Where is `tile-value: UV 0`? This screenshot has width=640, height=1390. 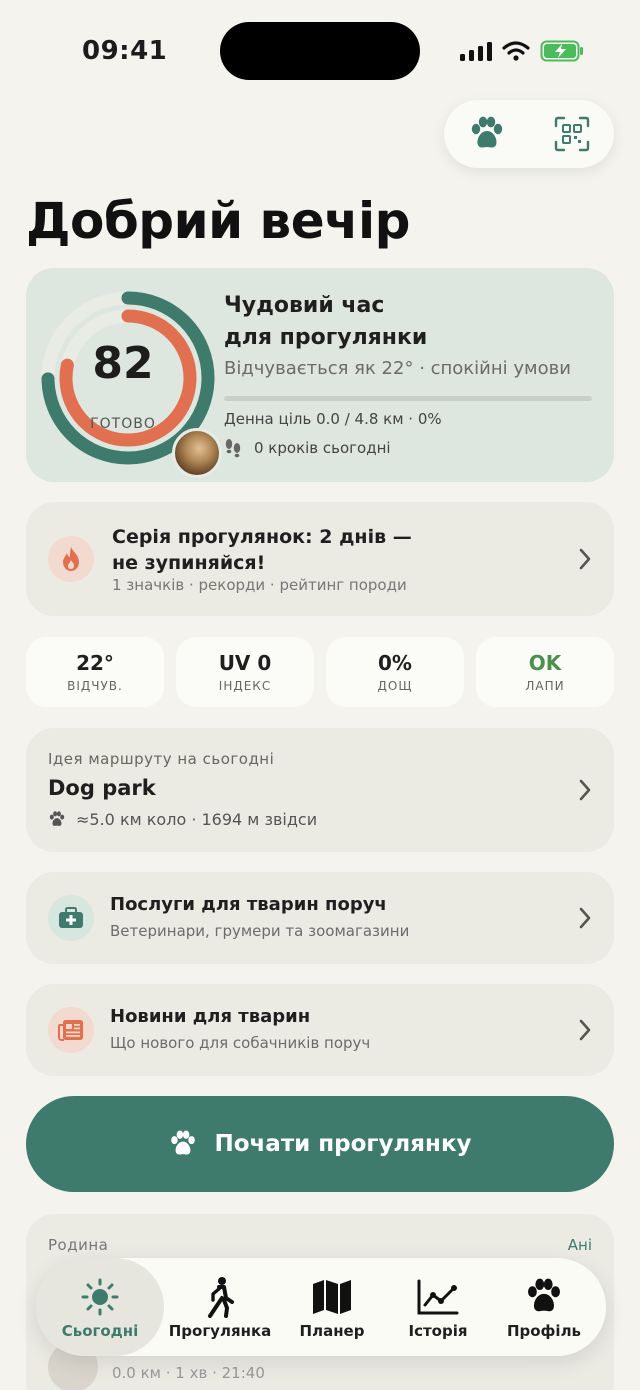
tile-value: UV 0 is located at coordinates (245, 663).